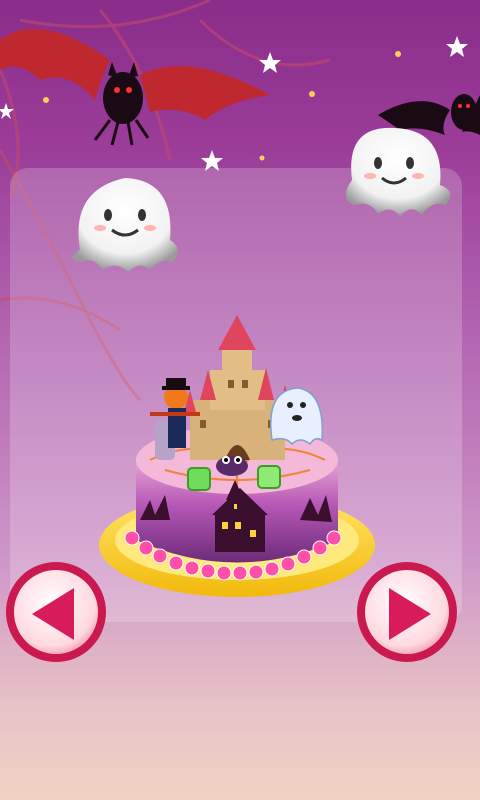 The height and width of the screenshot is (800, 480). Describe the element at coordinates (135, 87) in the screenshot. I see `bat-left` at that location.